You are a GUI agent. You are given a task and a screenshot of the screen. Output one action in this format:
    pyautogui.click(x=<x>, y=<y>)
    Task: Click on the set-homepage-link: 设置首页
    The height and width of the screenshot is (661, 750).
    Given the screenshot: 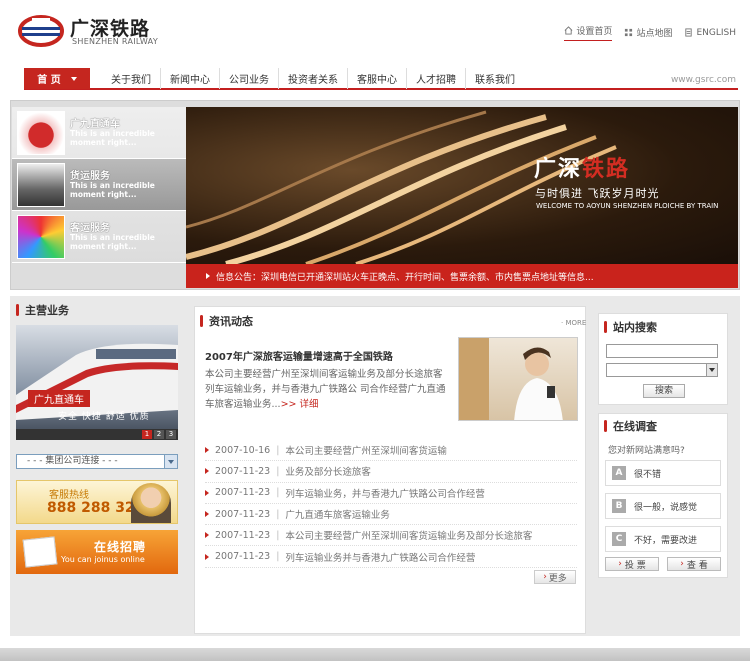 What is the action you would take?
    pyautogui.click(x=588, y=32)
    